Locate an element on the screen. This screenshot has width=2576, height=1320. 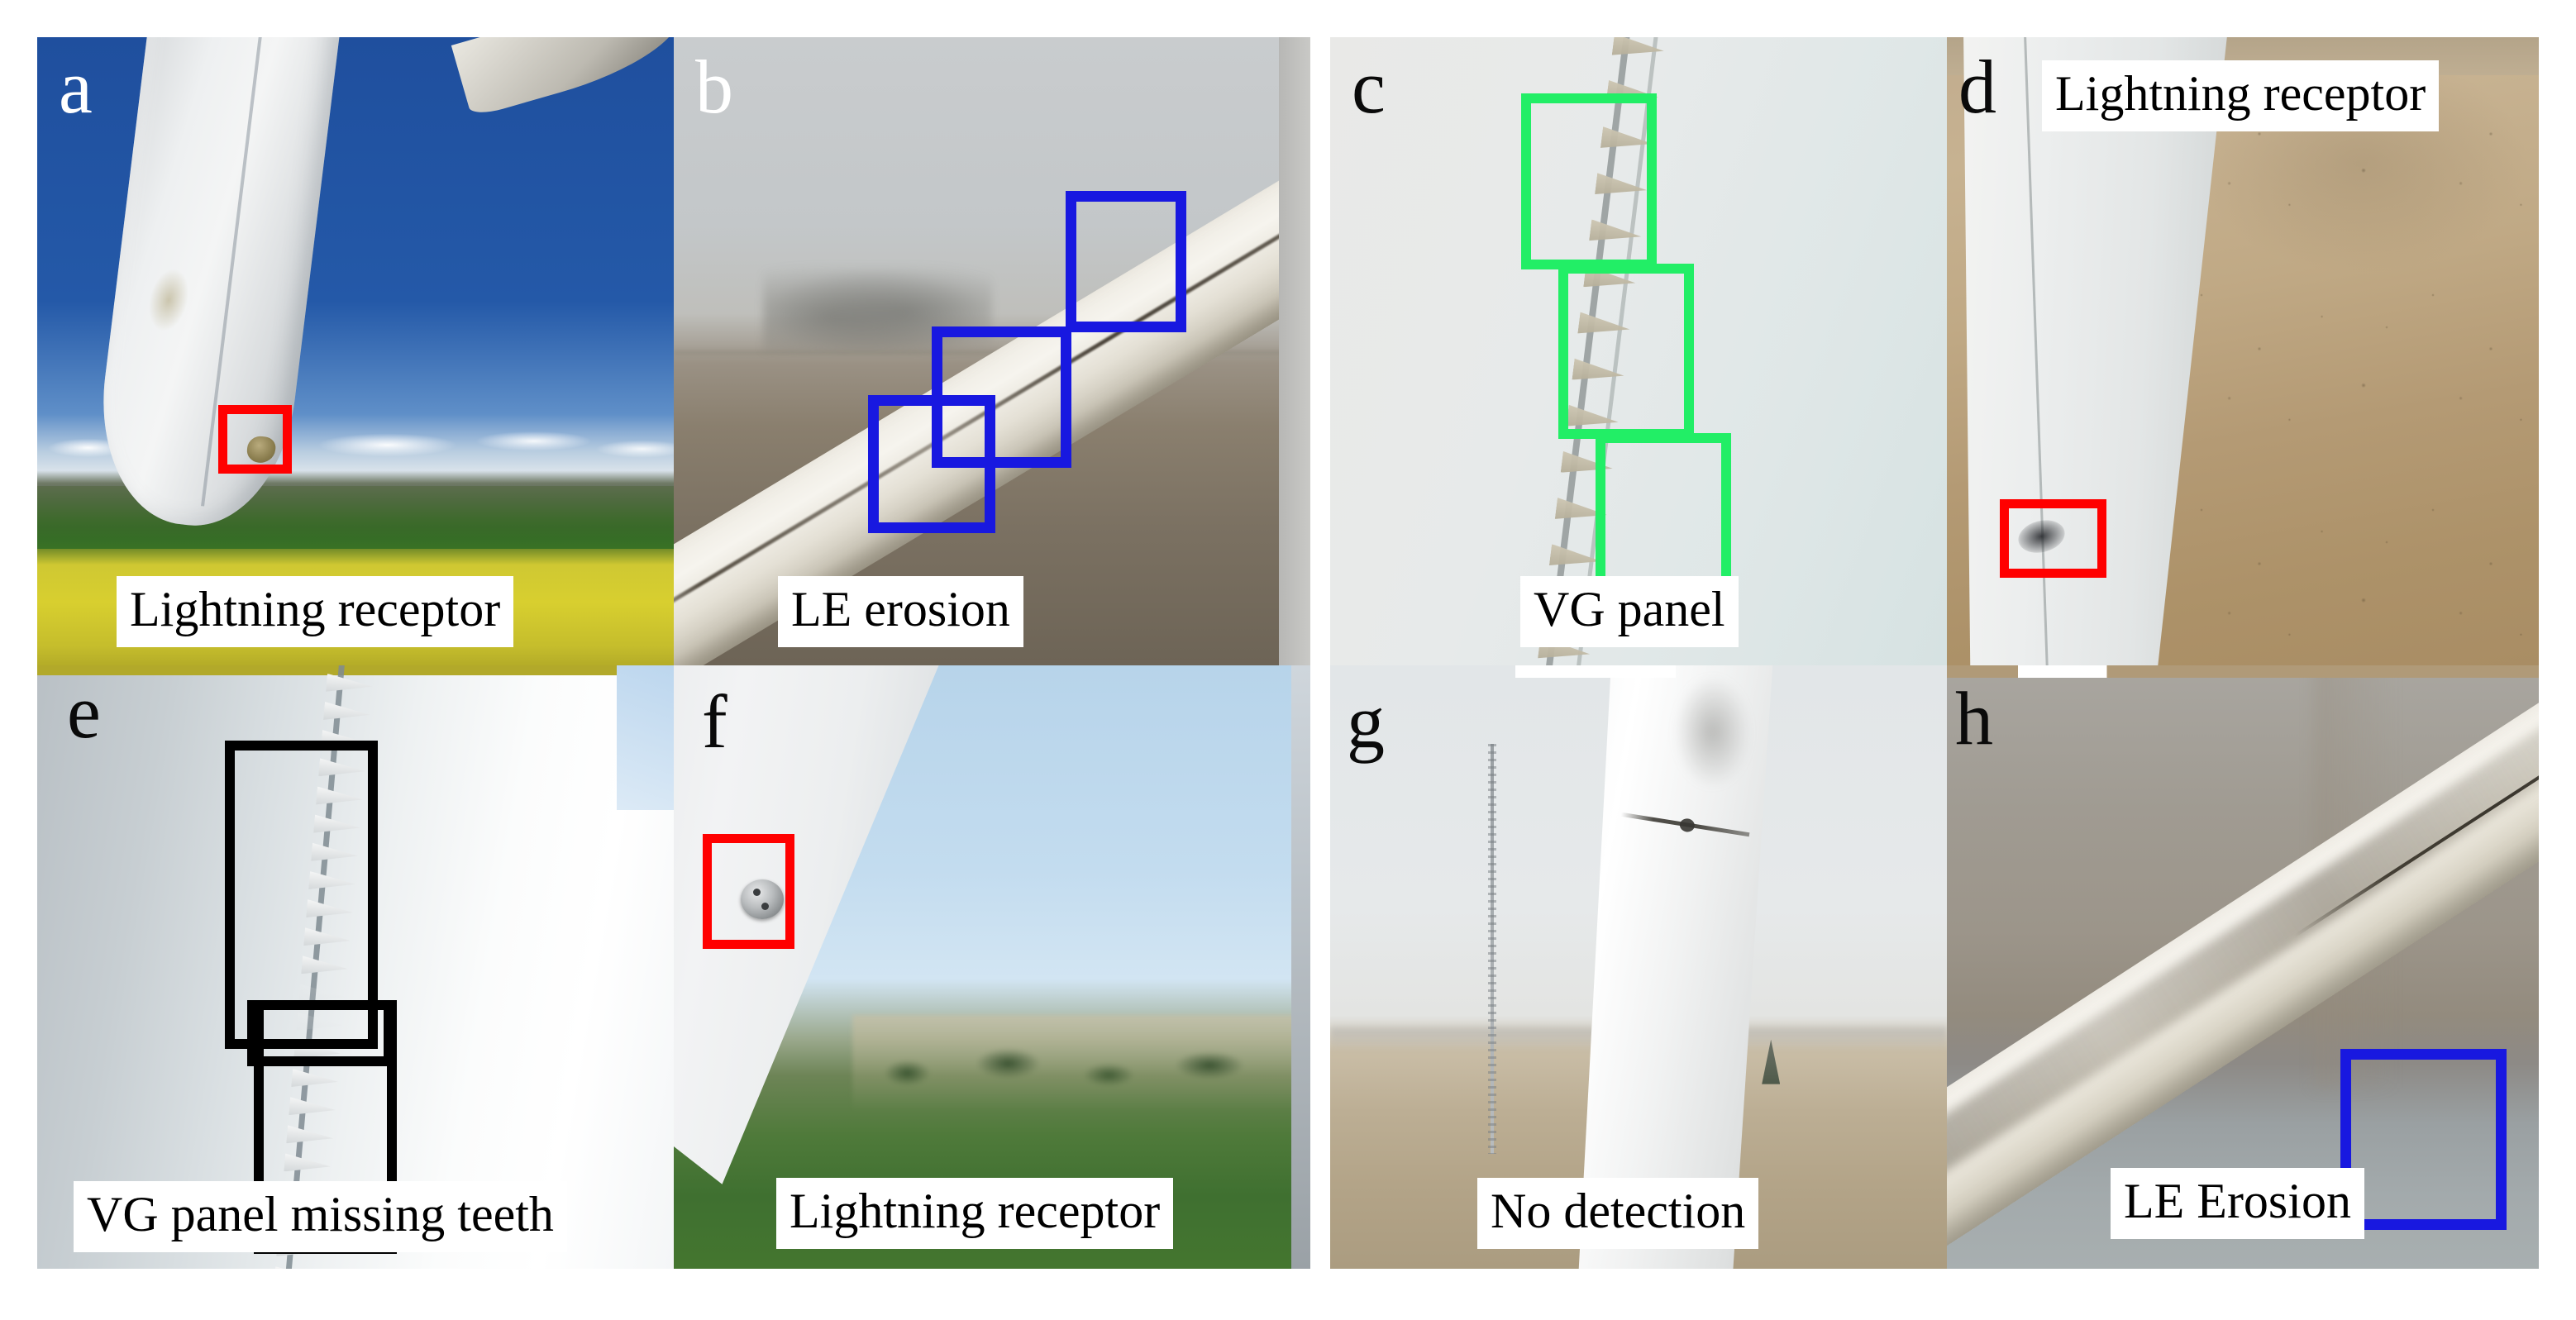
panel-letter-d: d is located at coordinates (1977, 87).